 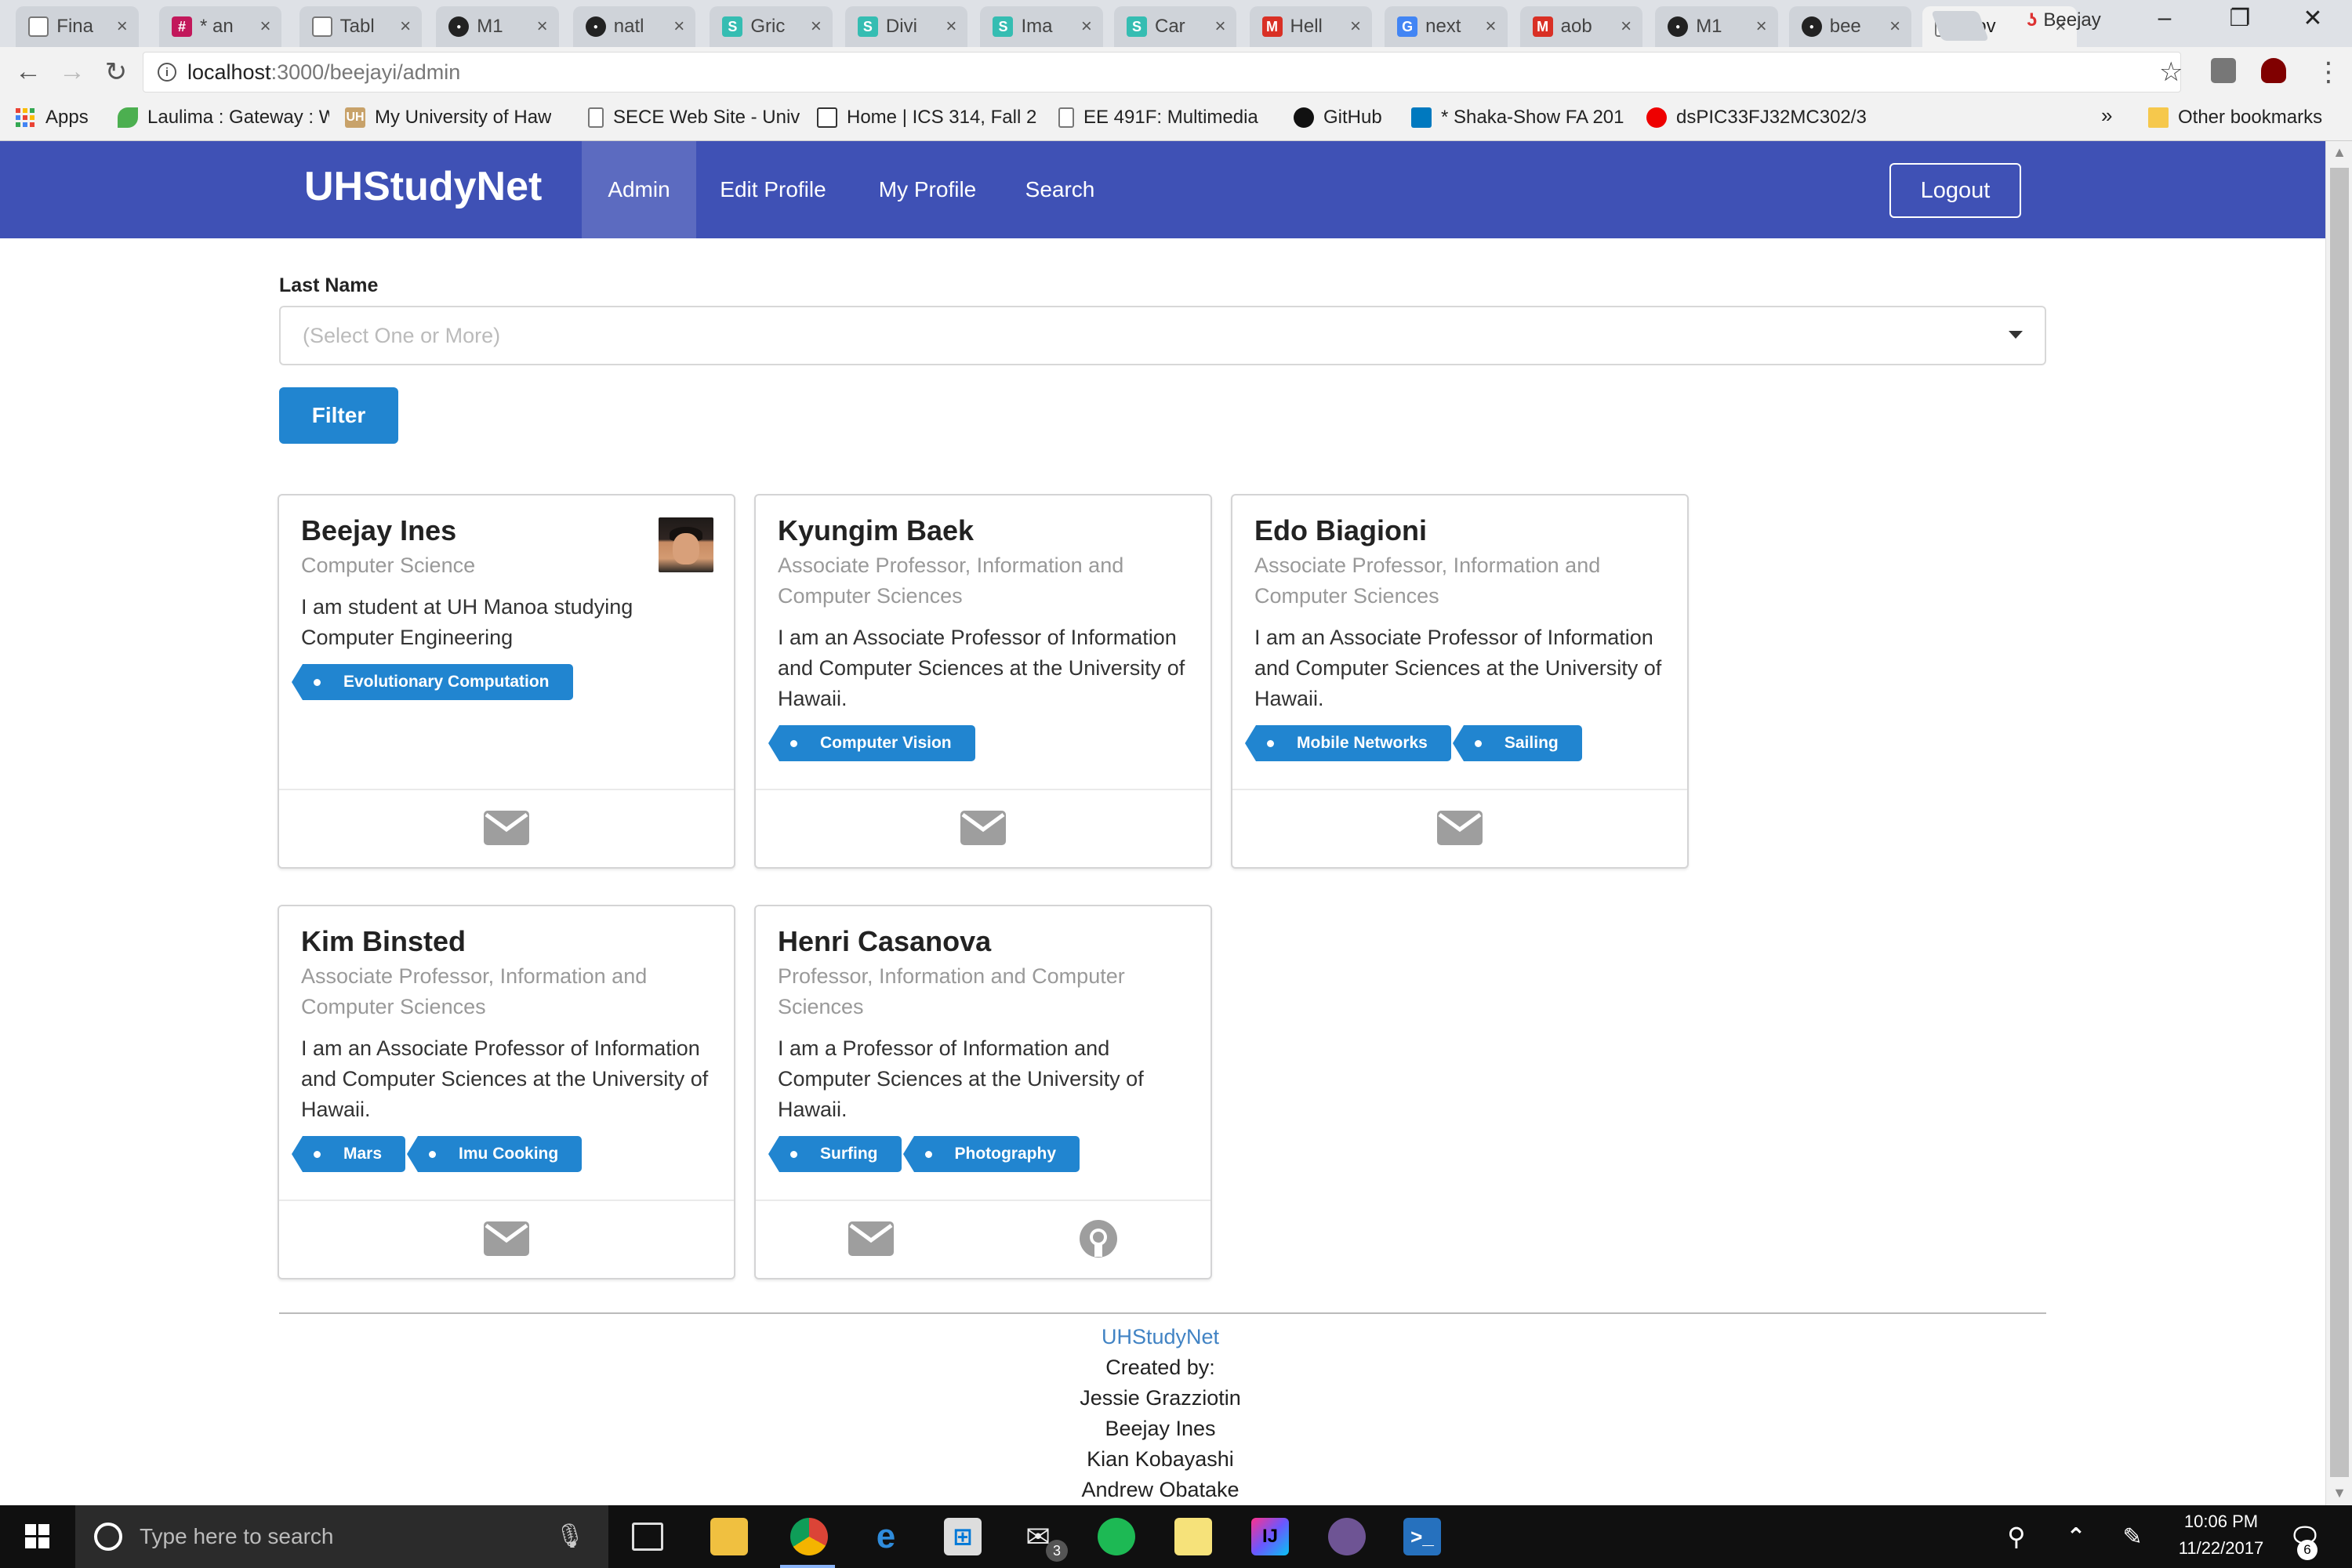 I want to click on browser-tab: S Ima ×, so click(x=1041, y=27).